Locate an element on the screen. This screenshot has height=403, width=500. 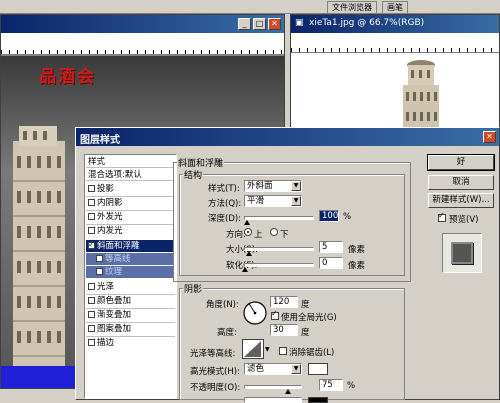
technique-select: 平滑 ▼ is located at coordinates (273, 201).